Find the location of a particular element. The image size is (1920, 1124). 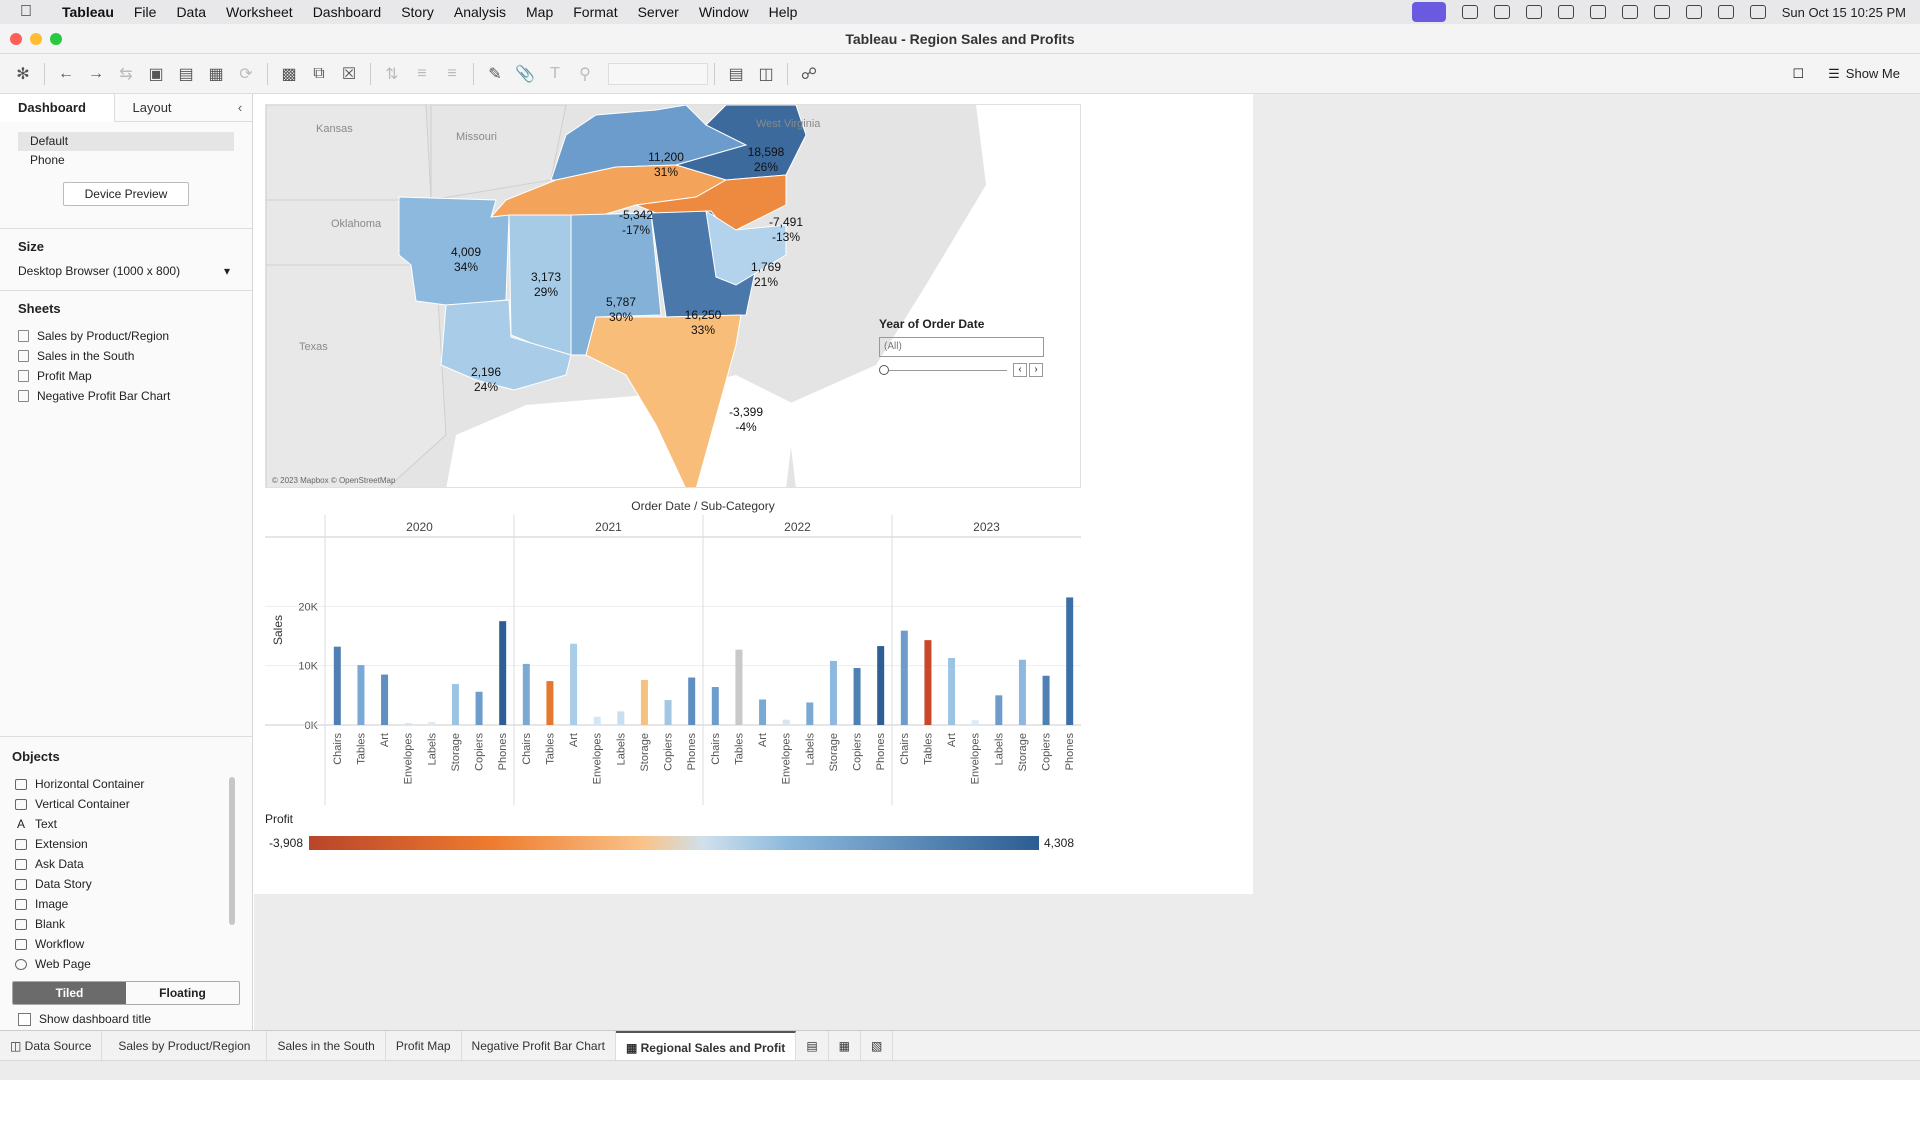

new-worksheet-icon: ▩ is located at coordinates (289, 74).